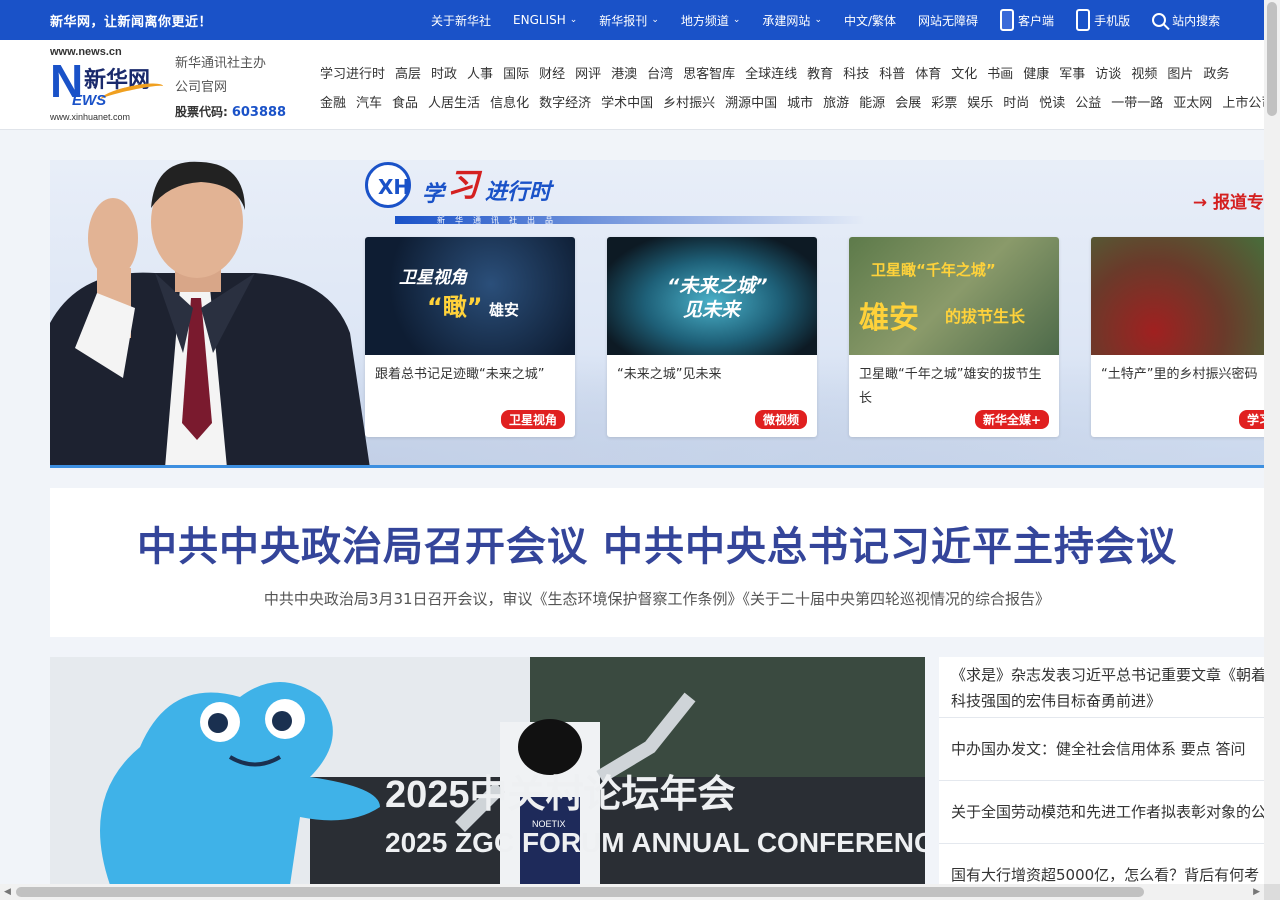 The height and width of the screenshot is (900, 1280). I want to click on card-tag: 新华全媒+, so click(1011, 419).